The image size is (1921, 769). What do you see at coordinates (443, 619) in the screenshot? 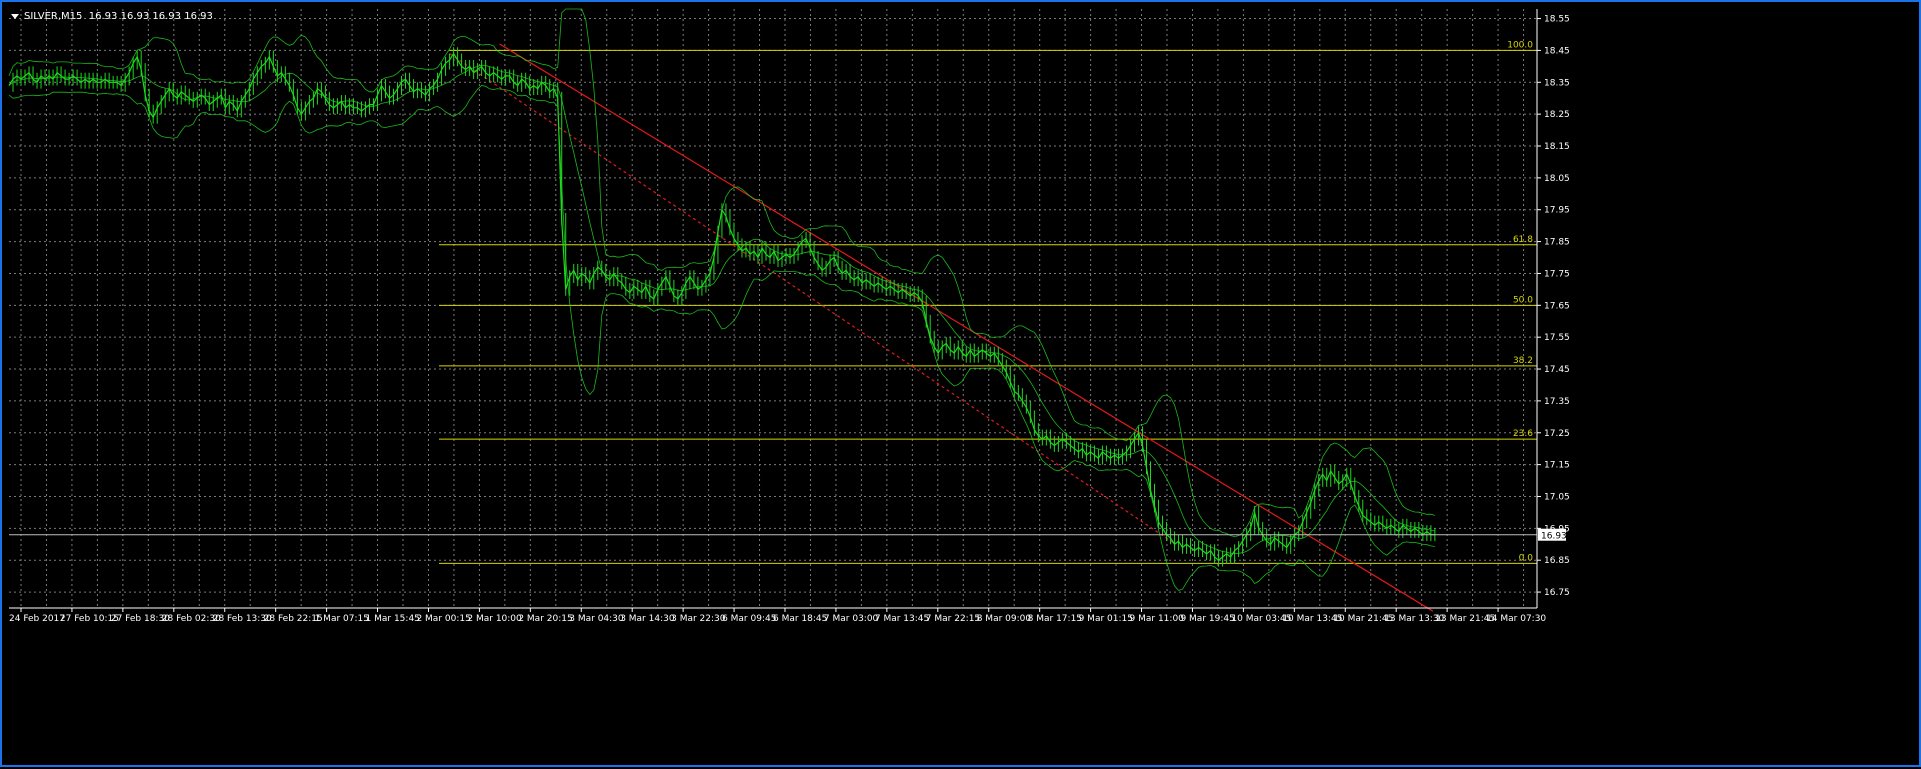
I see `x-tick-label: 2 Mar 00:15` at bounding box center [443, 619].